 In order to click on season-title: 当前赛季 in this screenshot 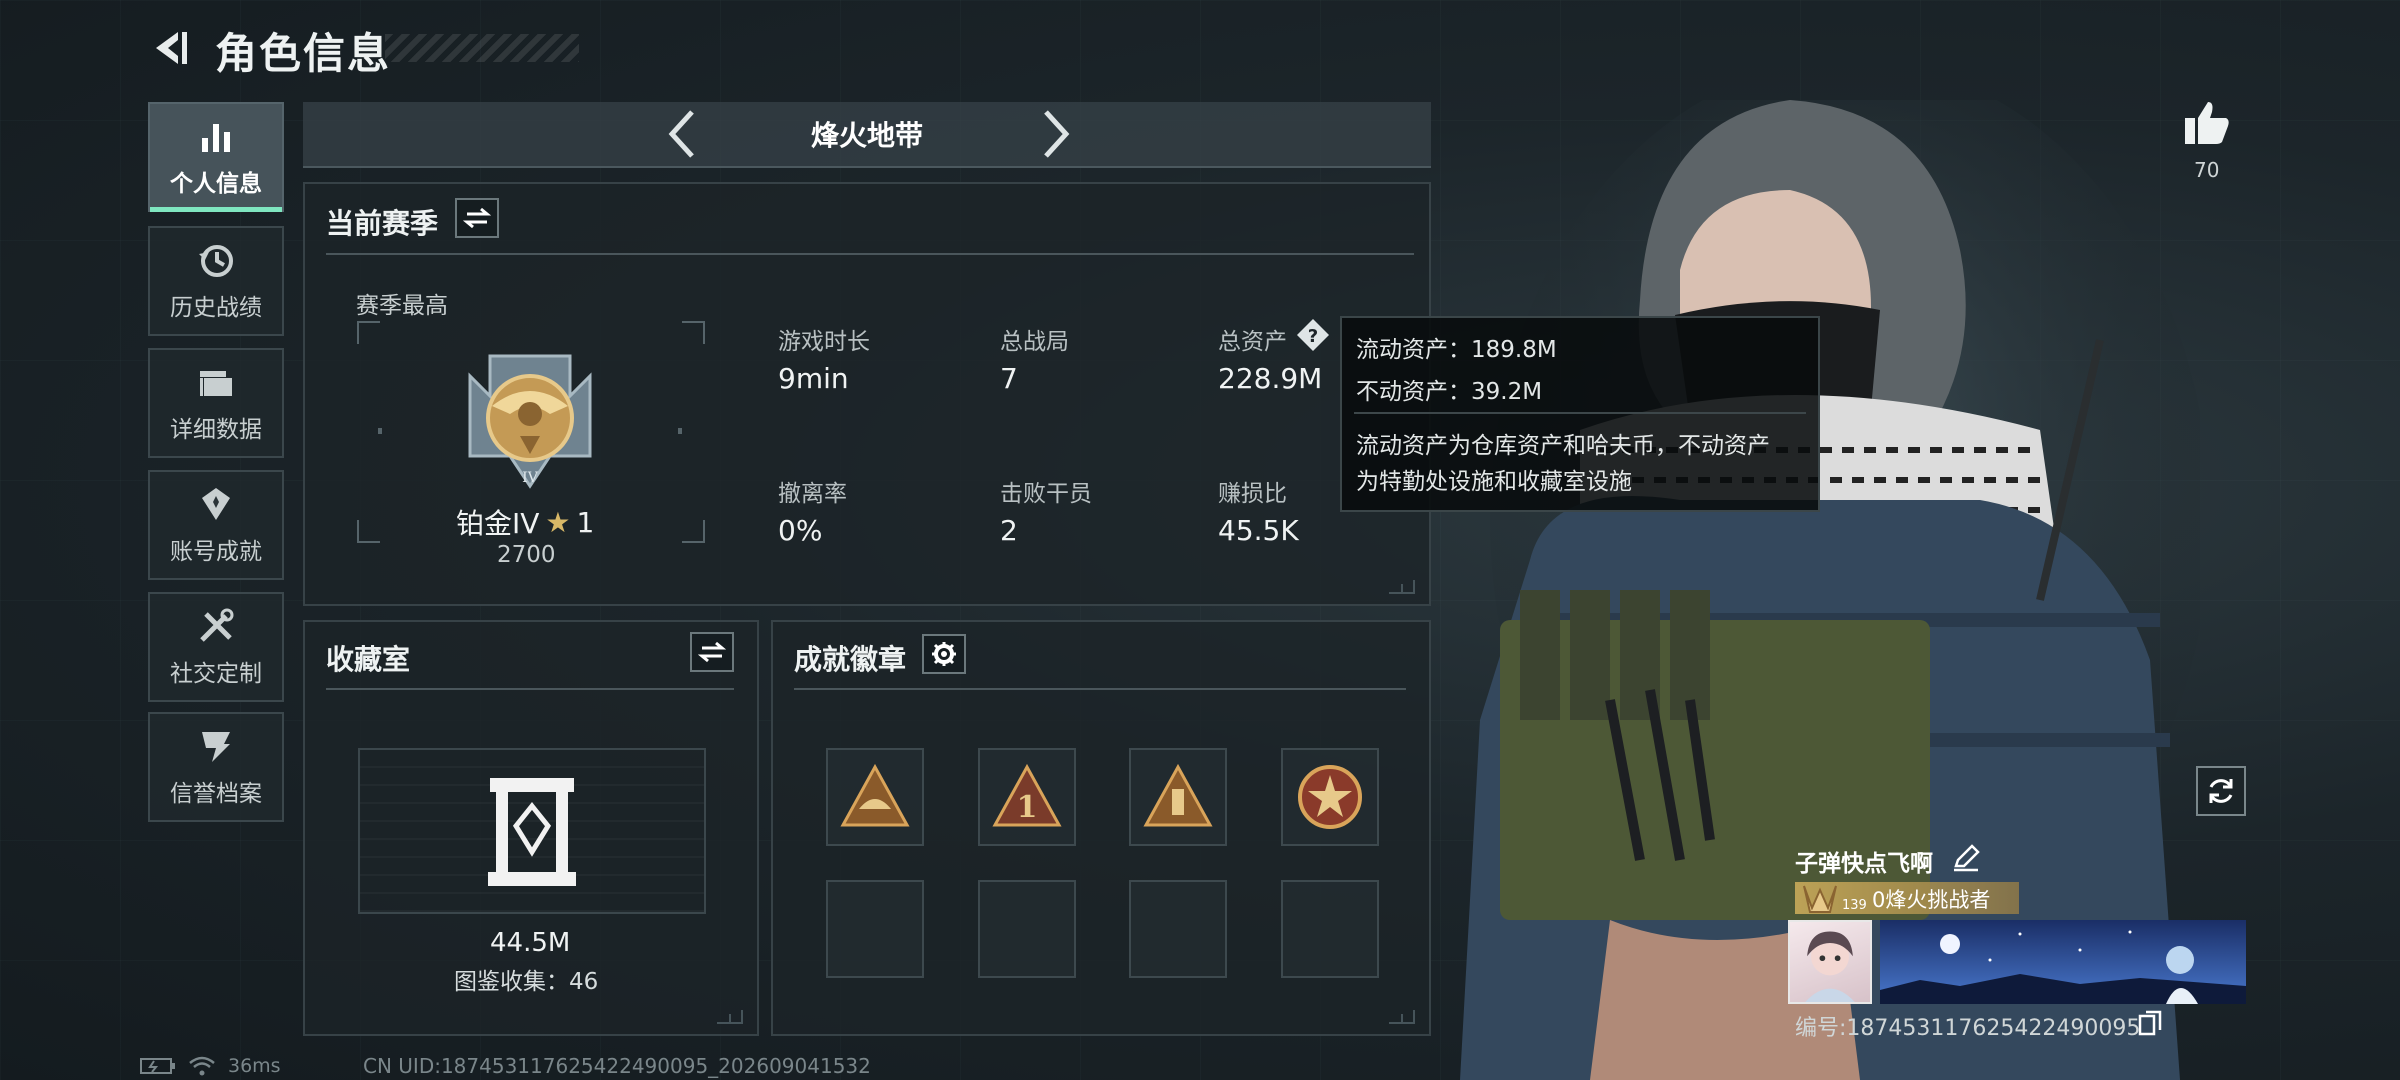, I will do `click(382, 223)`.